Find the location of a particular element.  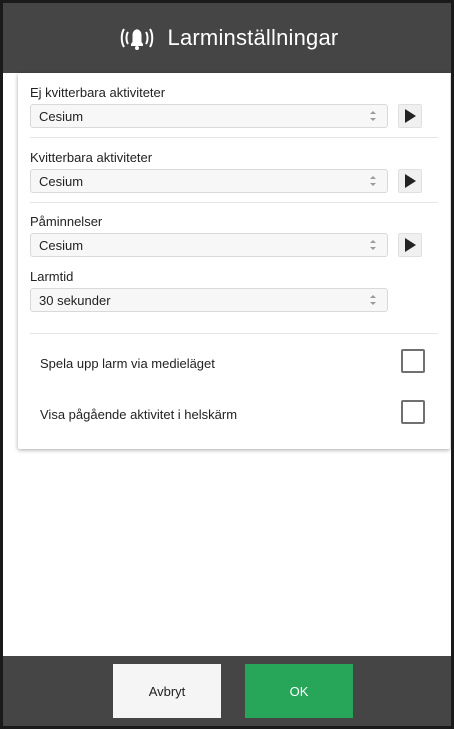

kvitterbara-label: Kvitterbara aktiviteter is located at coordinates (91, 157).